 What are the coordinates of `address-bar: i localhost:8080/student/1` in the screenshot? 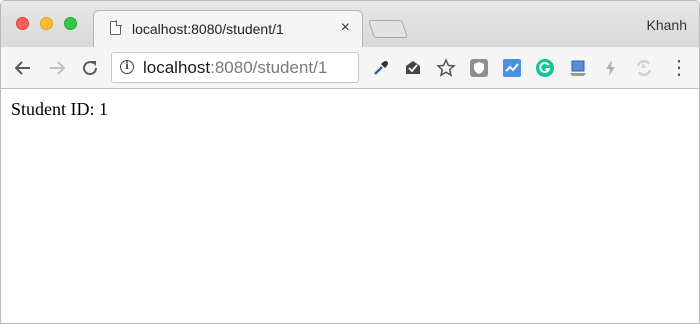 It's located at (235, 67).